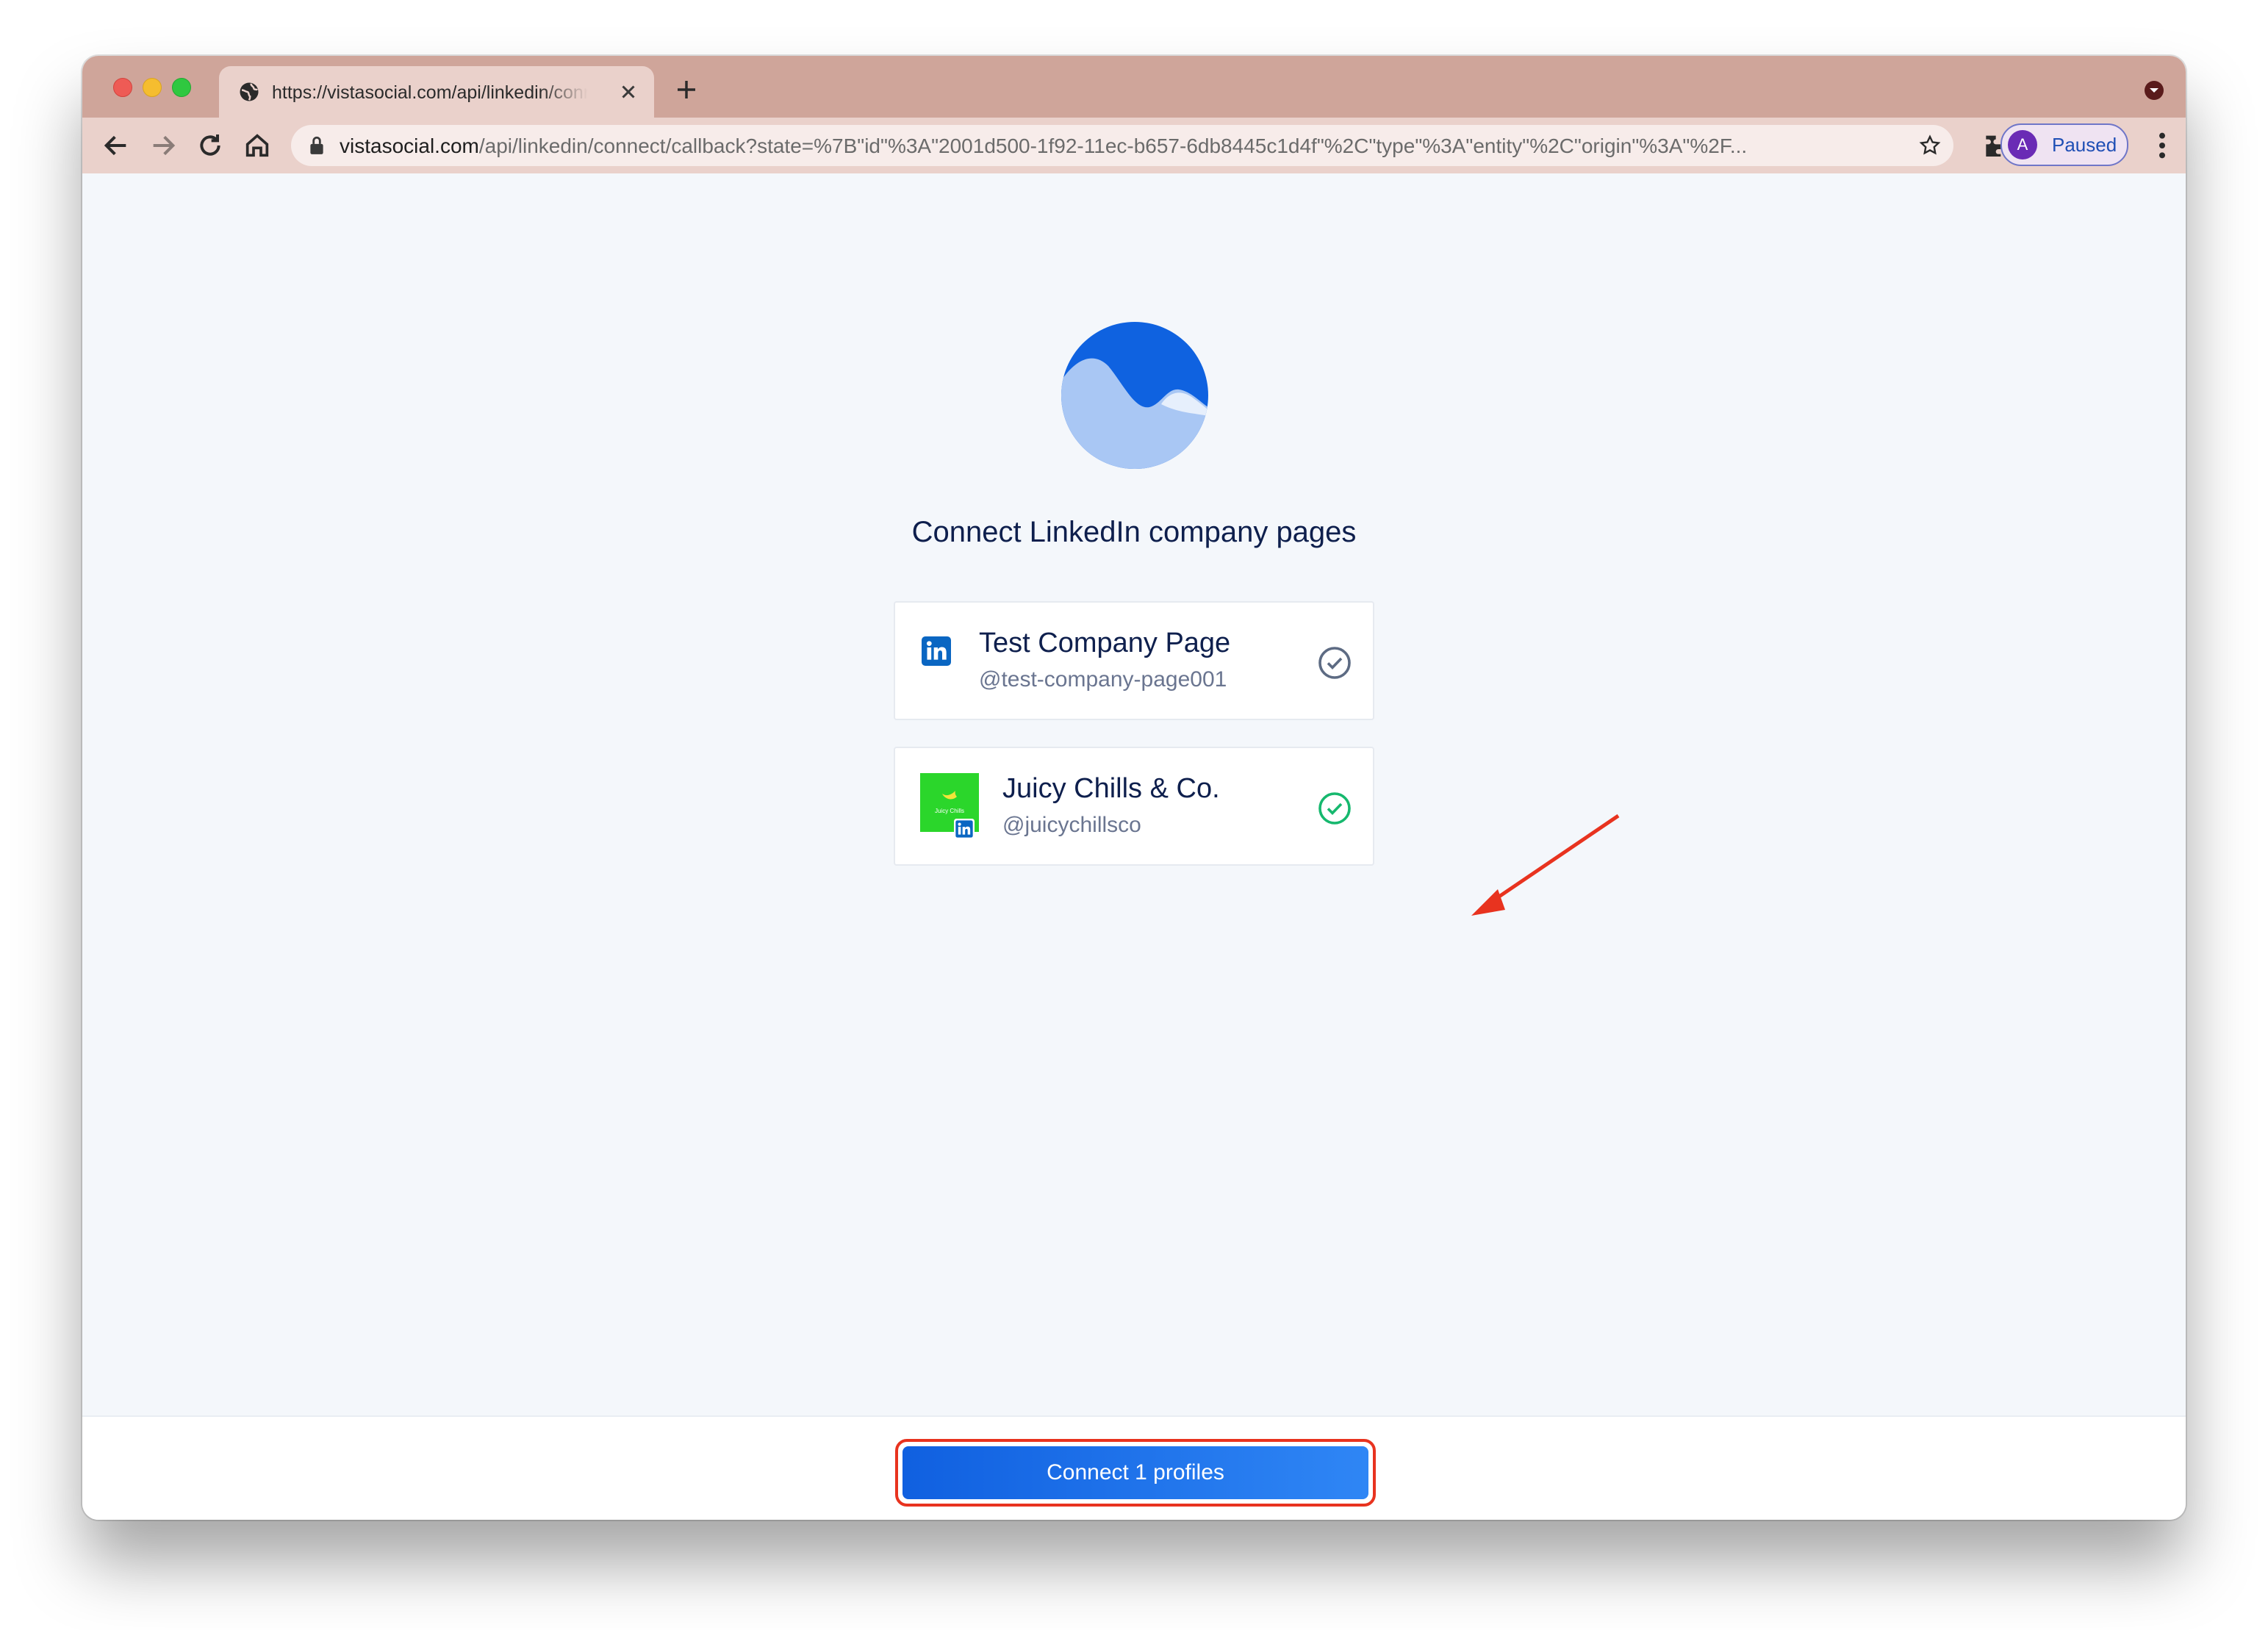 The height and width of the screenshot is (1630, 2268). What do you see at coordinates (949, 795) in the screenshot?
I see `lemon-icon` at bounding box center [949, 795].